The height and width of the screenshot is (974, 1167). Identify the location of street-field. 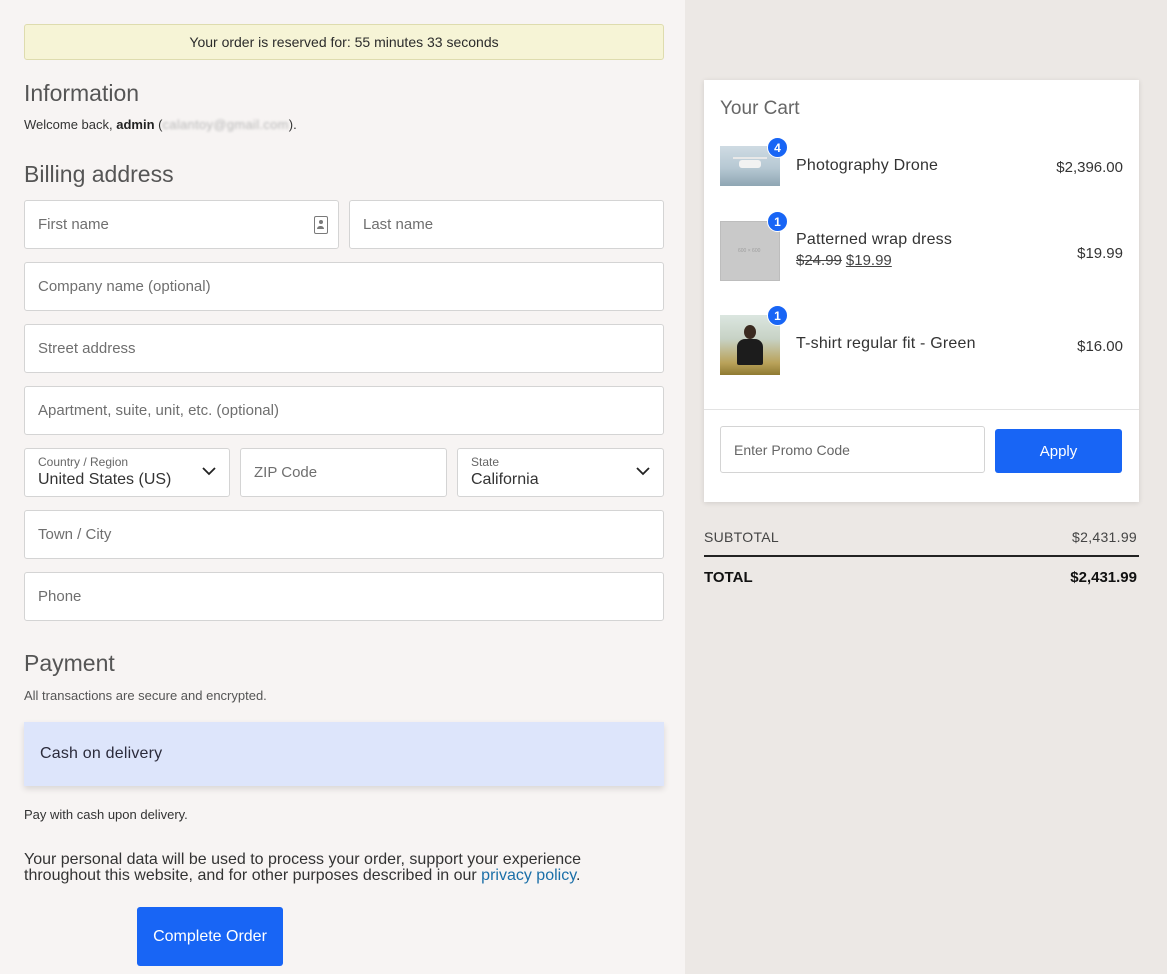
(344, 348).